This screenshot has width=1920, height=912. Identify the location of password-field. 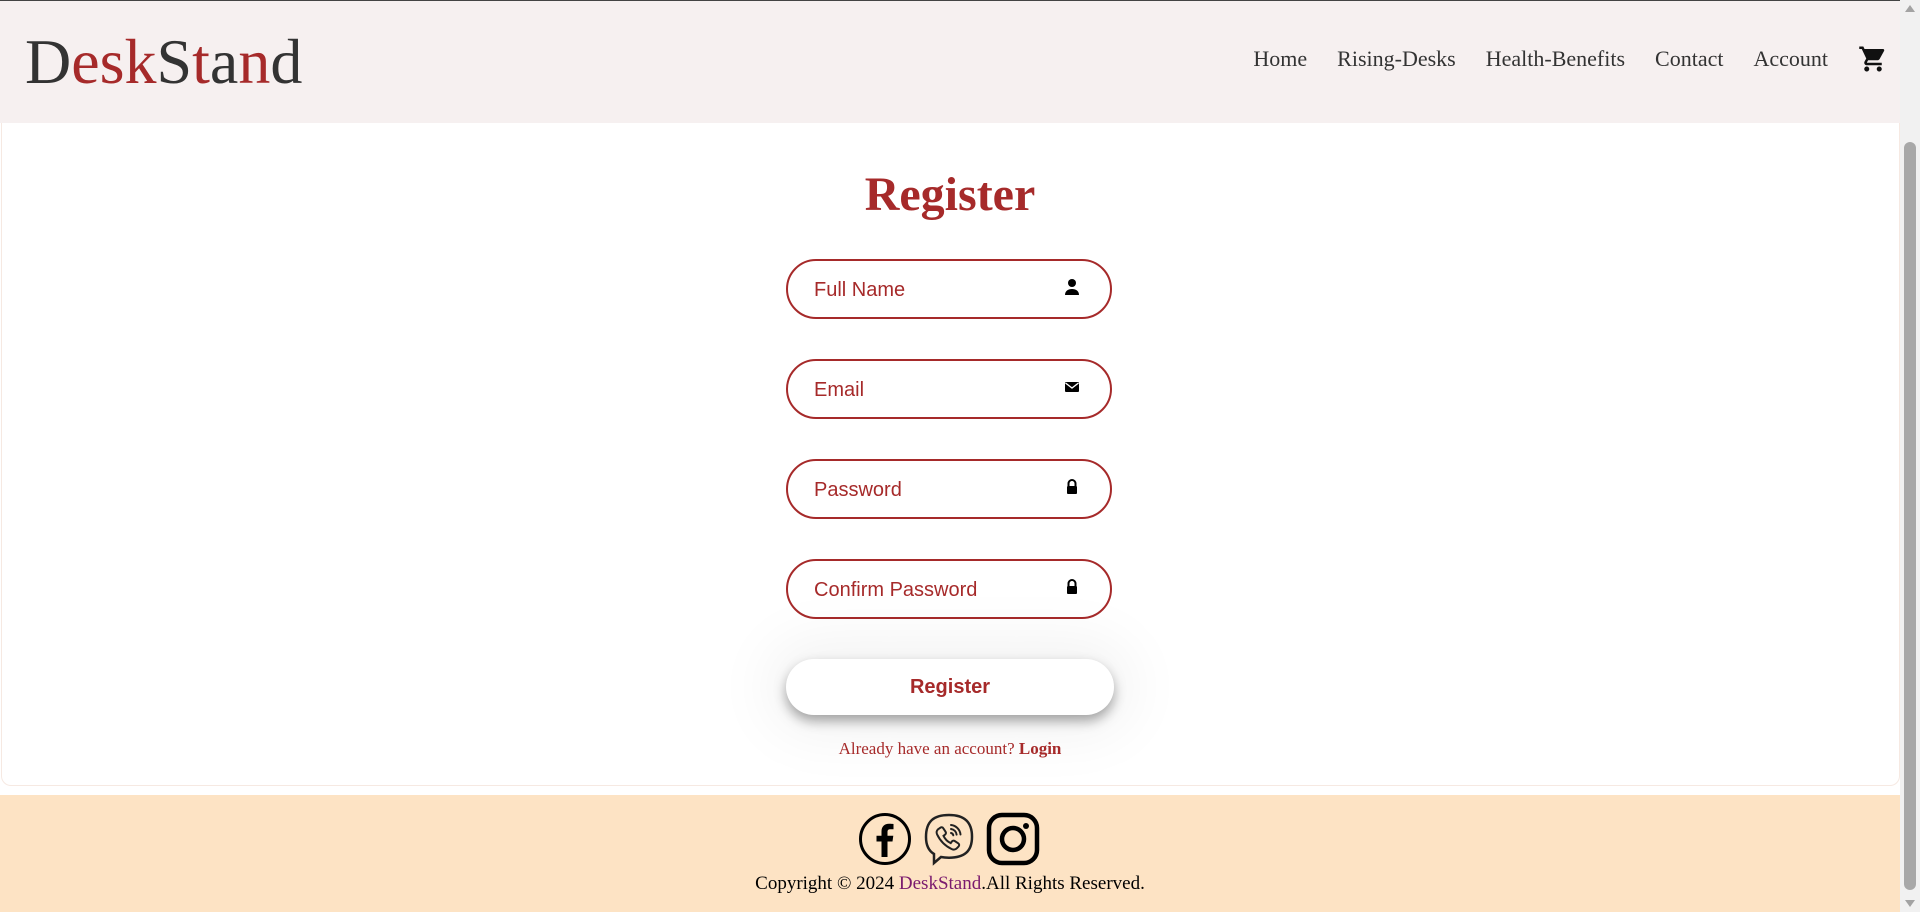
(949, 489).